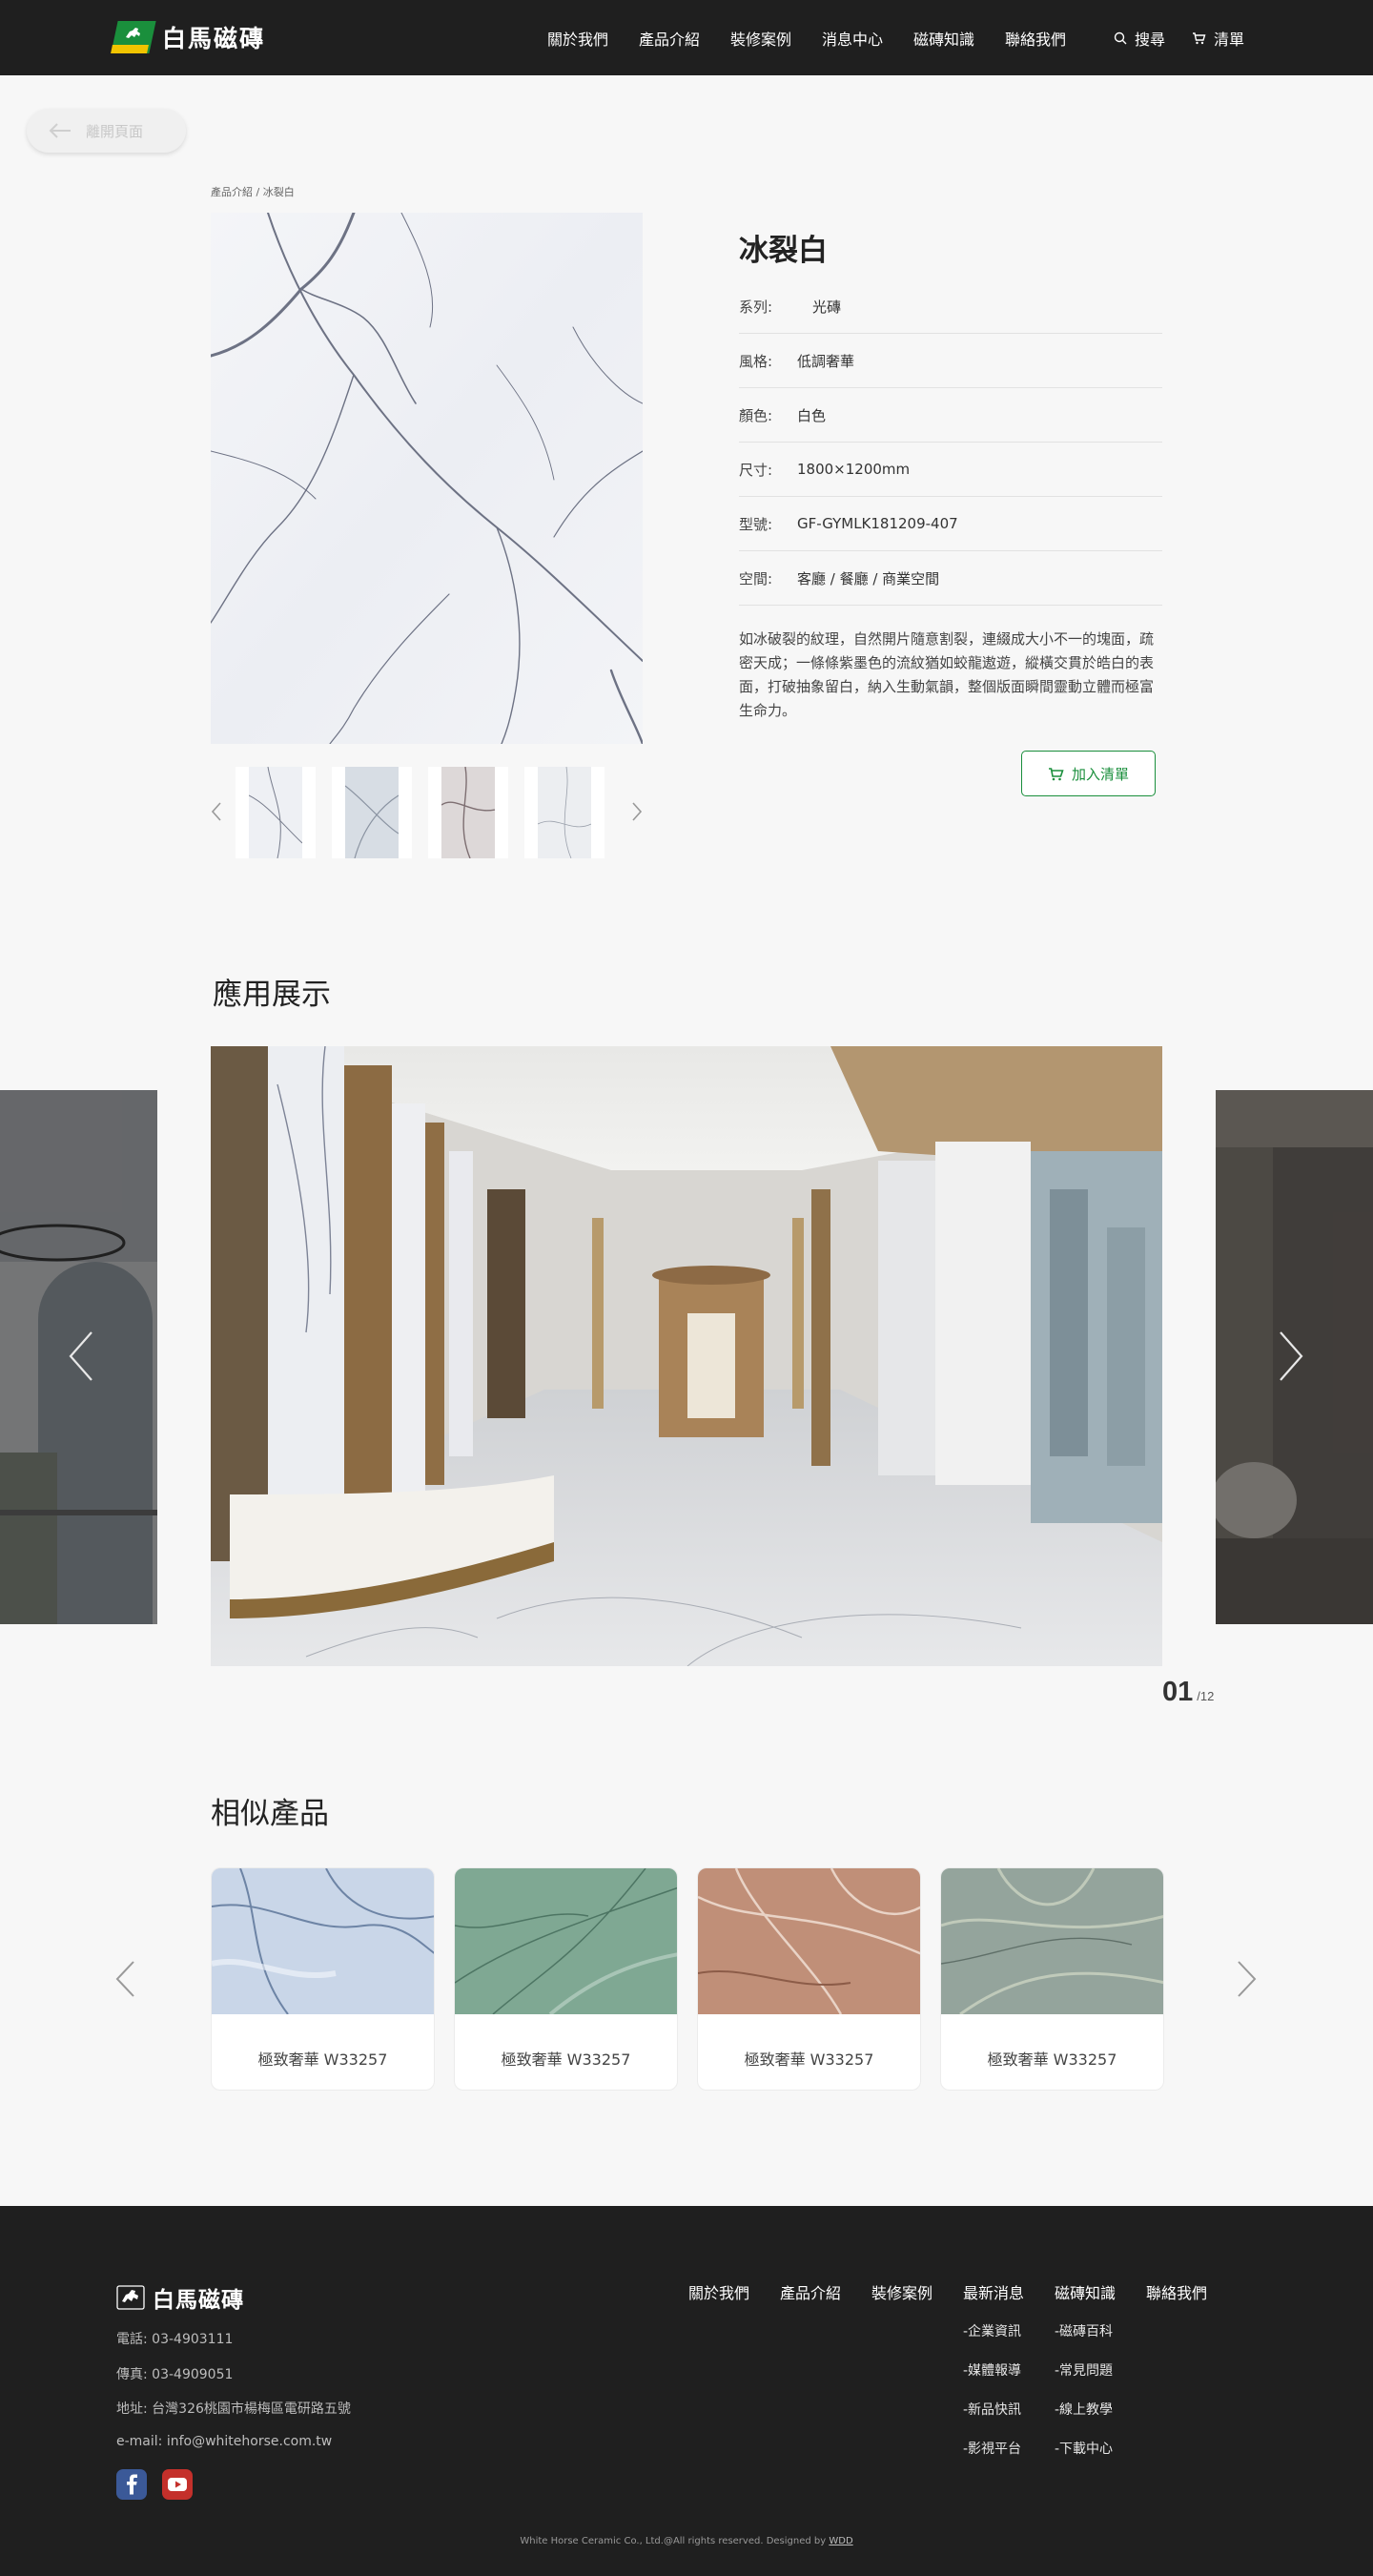 The image size is (1373, 2576). What do you see at coordinates (1150, 40) in the screenshot?
I see `search-label: 搜尋` at bounding box center [1150, 40].